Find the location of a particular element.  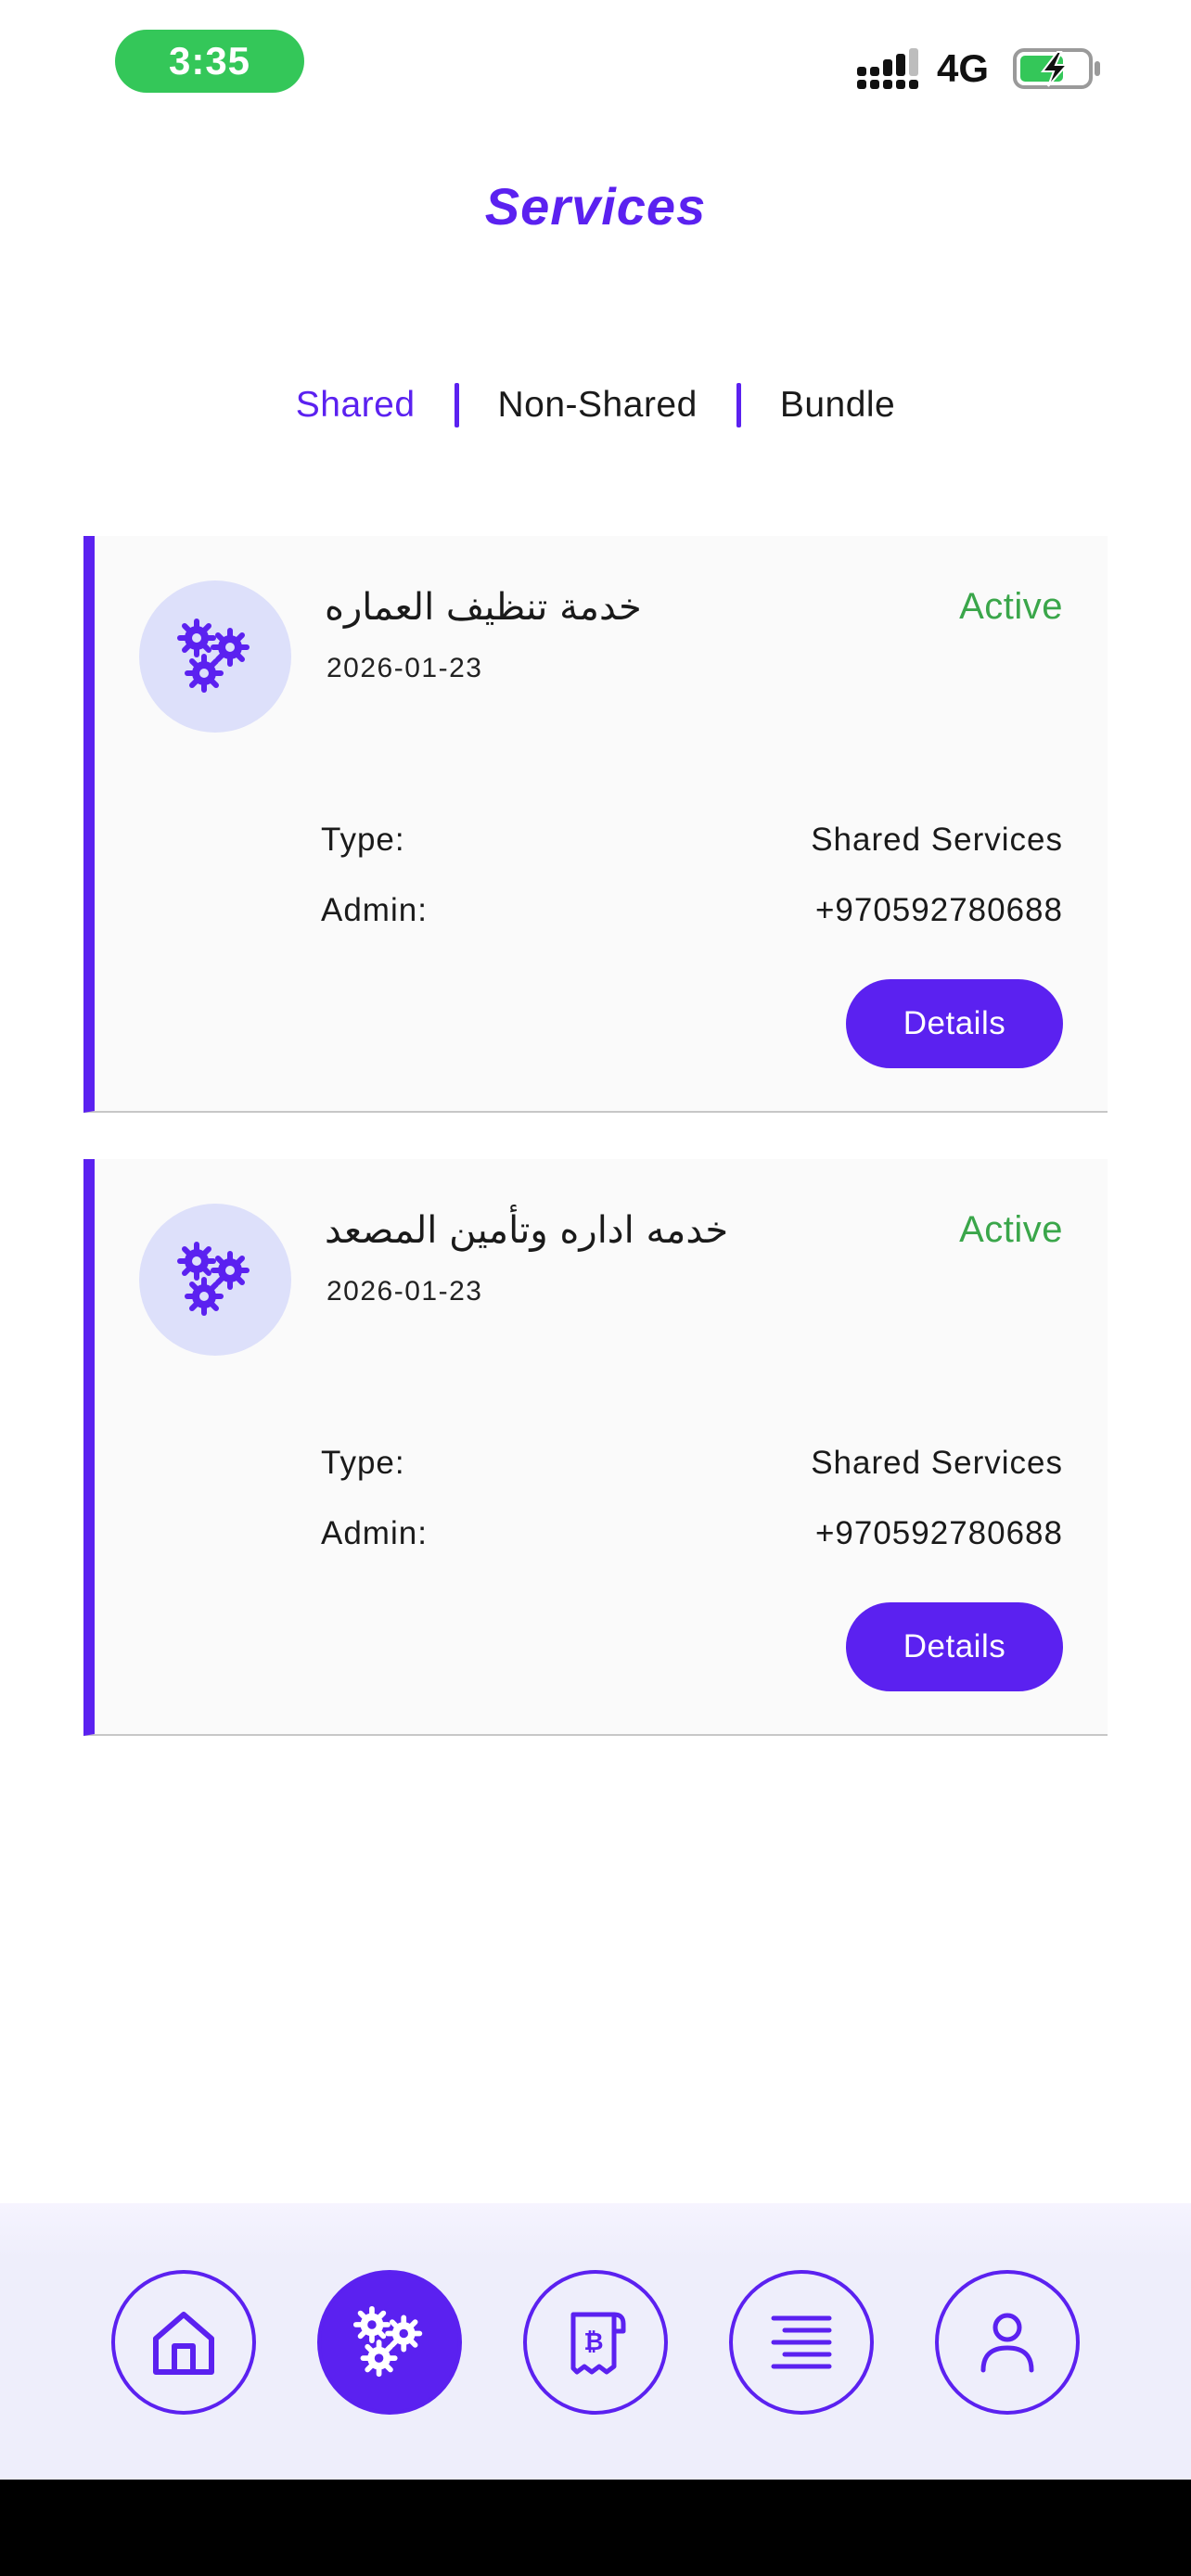

service-name: خدمه اداره وتأمين المصعد is located at coordinates (527, 1230).